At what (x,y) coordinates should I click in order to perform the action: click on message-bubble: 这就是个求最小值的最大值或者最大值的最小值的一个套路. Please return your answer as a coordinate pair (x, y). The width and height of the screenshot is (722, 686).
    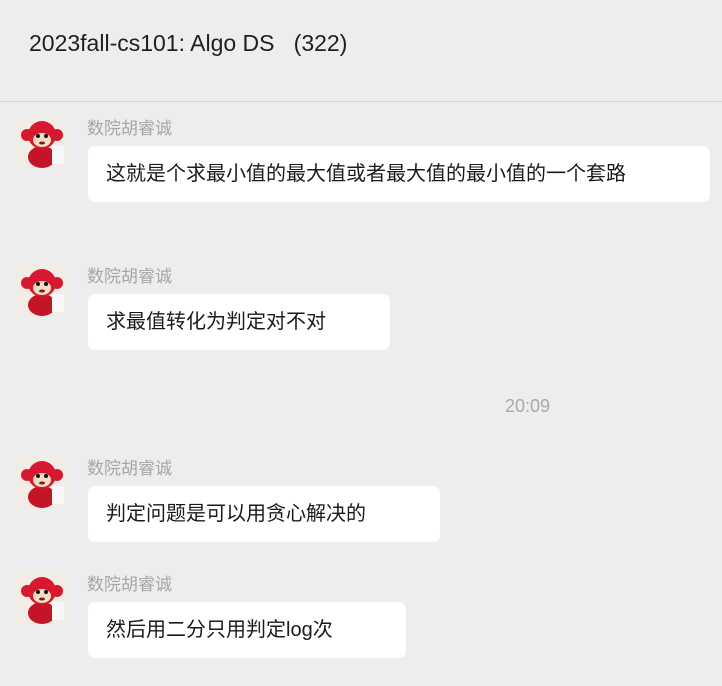
    Looking at the image, I should click on (399, 174).